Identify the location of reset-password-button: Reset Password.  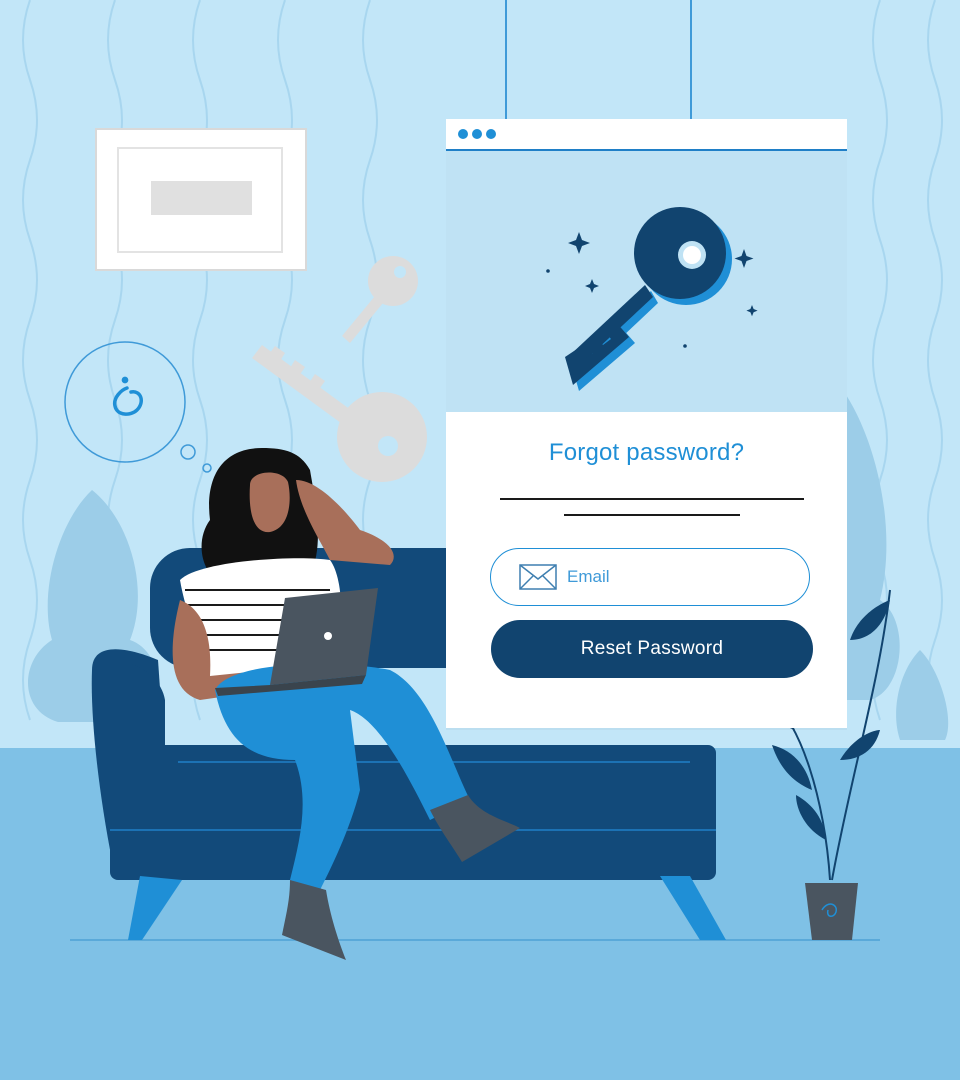
(652, 649).